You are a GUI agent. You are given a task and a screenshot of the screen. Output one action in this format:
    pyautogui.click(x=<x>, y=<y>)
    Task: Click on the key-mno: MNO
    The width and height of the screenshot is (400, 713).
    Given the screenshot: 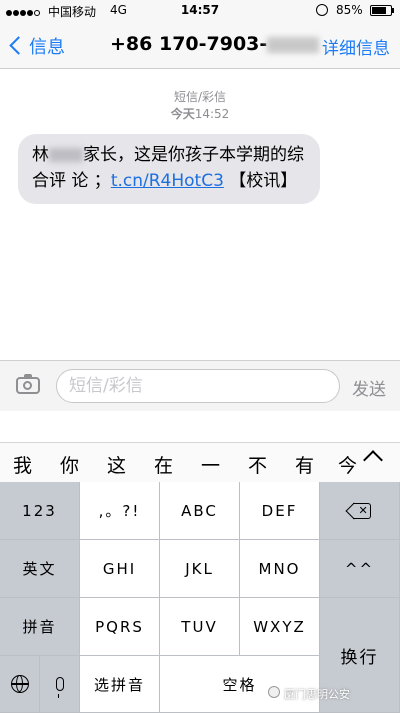 What is the action you would take?
    pyautogui.click(x=280, y=569)
    